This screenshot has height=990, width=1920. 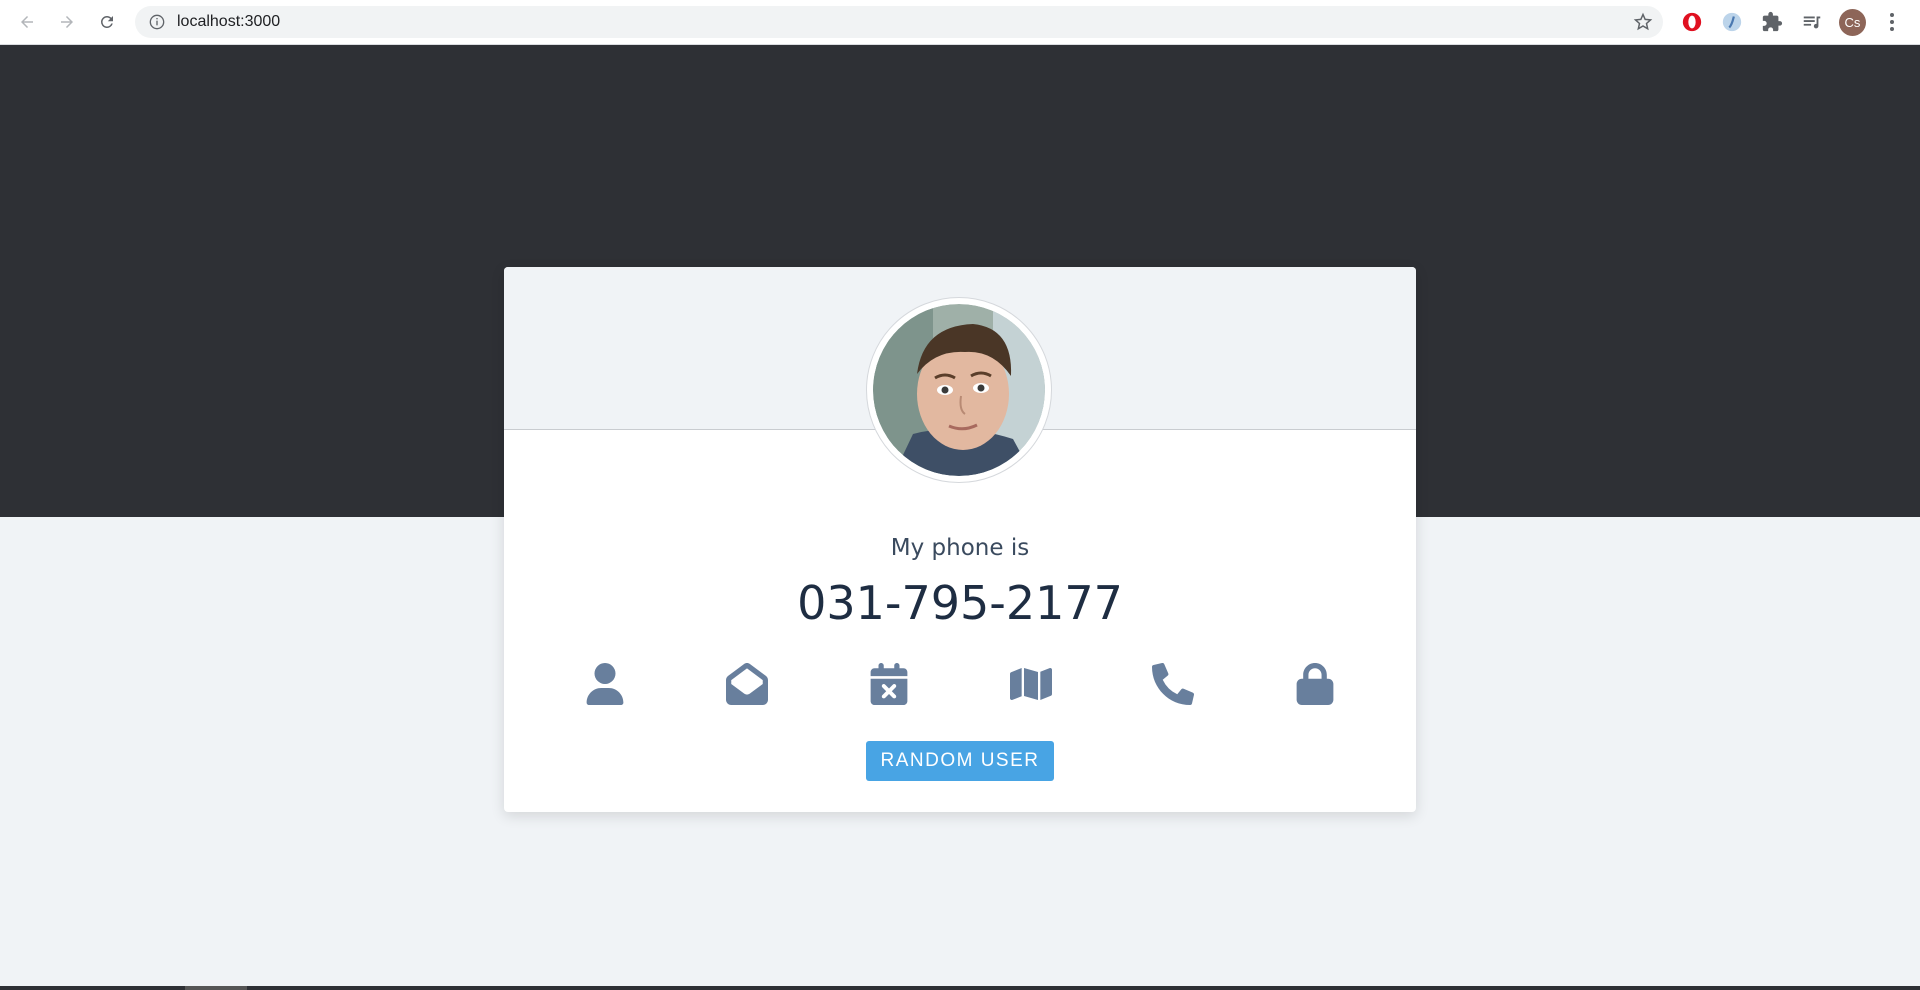 I want to click on reload-icon, so click(x=106, y=21).